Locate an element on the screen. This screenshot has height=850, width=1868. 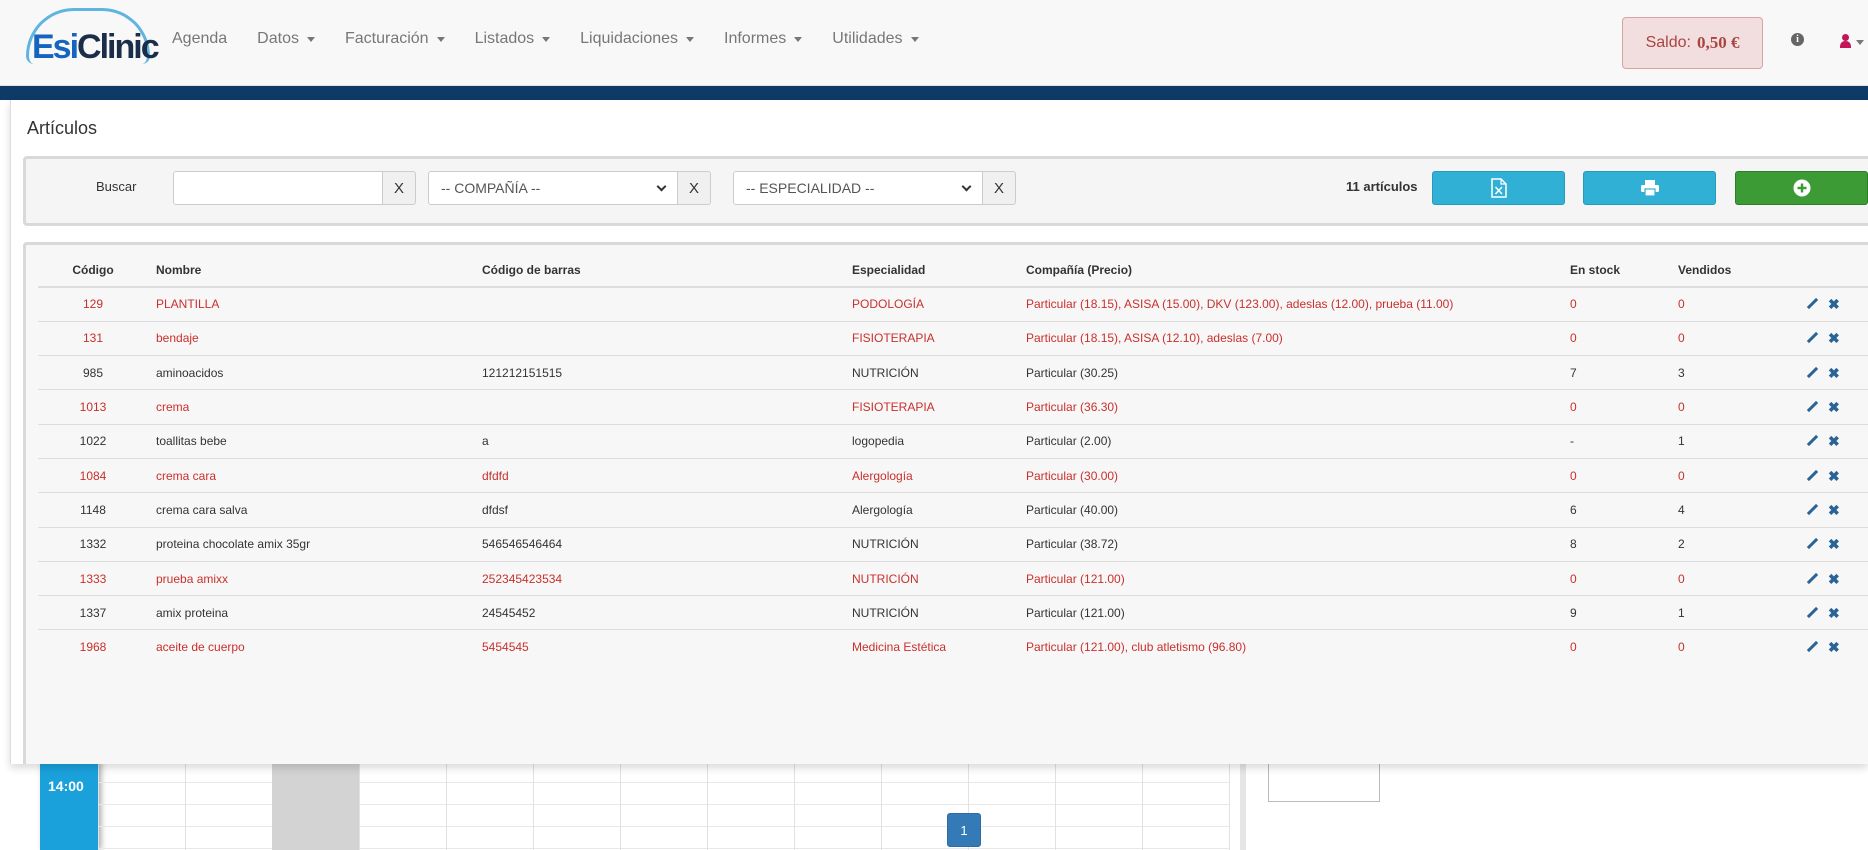
cell-especialidad: Alergología is located at coordinates (931, 475).